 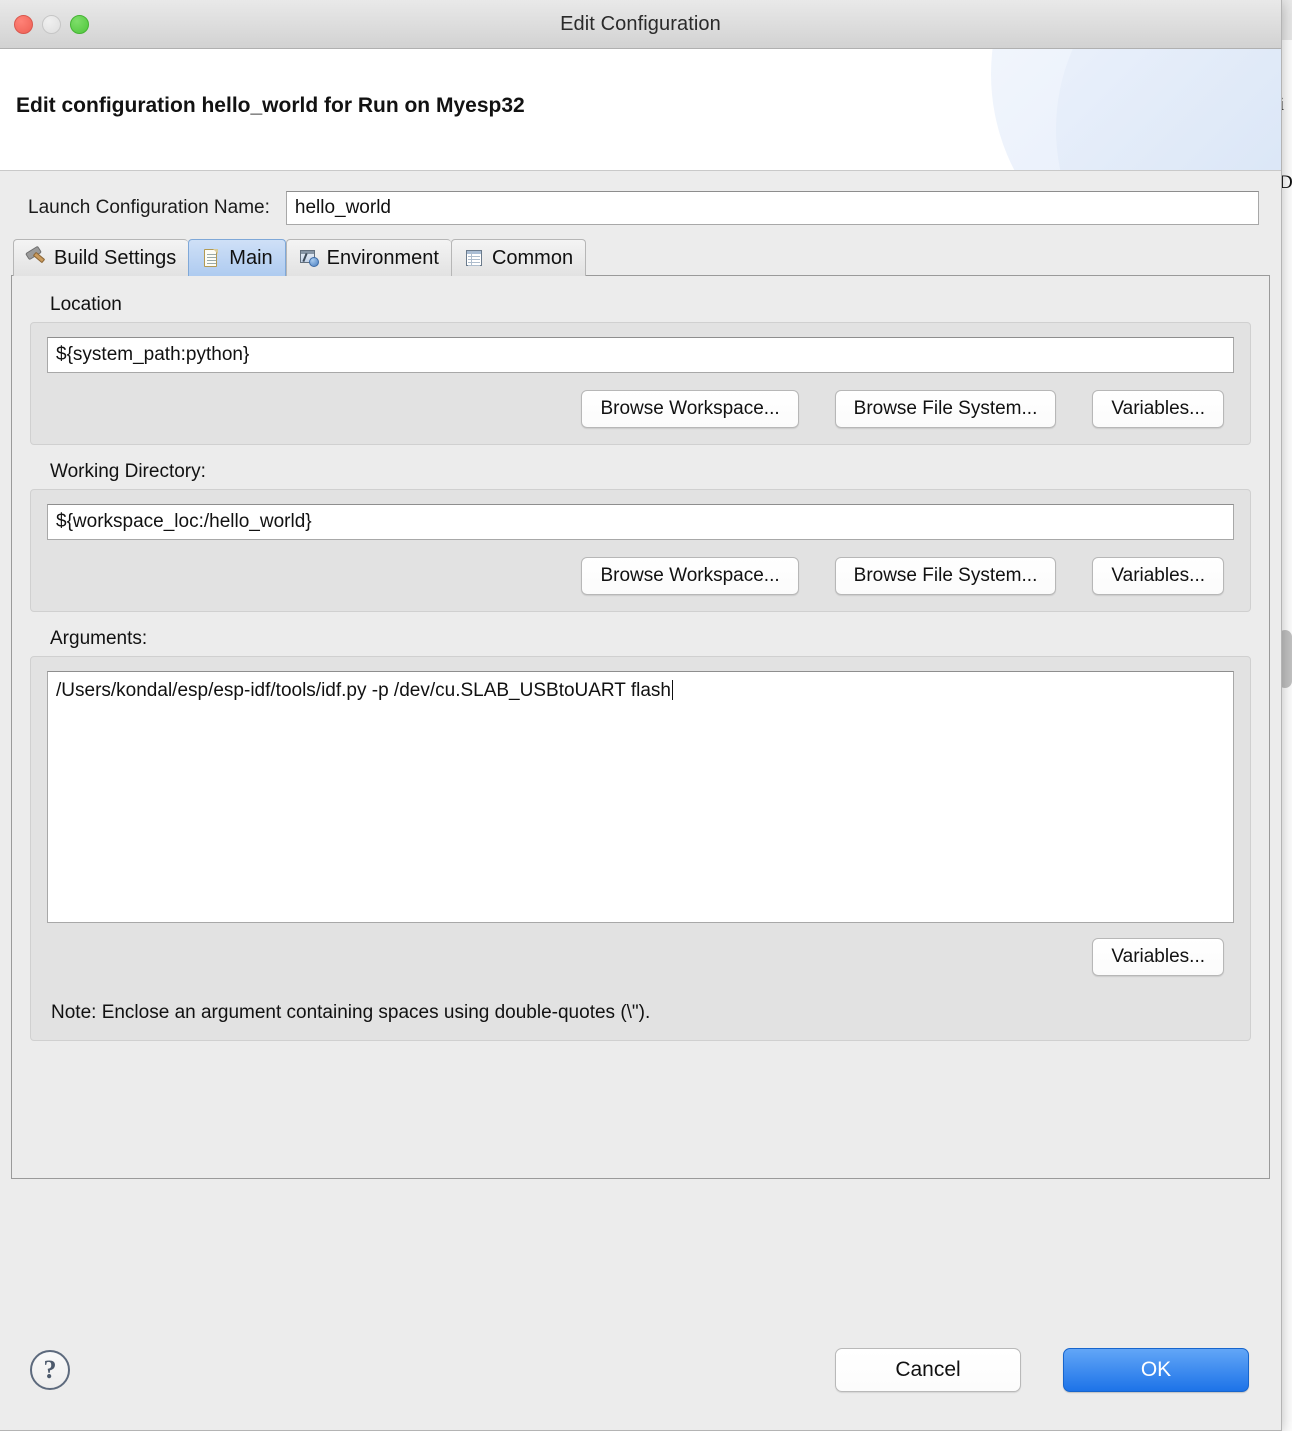 I want to click on tab-common: Common, so click(x=518, y=257).